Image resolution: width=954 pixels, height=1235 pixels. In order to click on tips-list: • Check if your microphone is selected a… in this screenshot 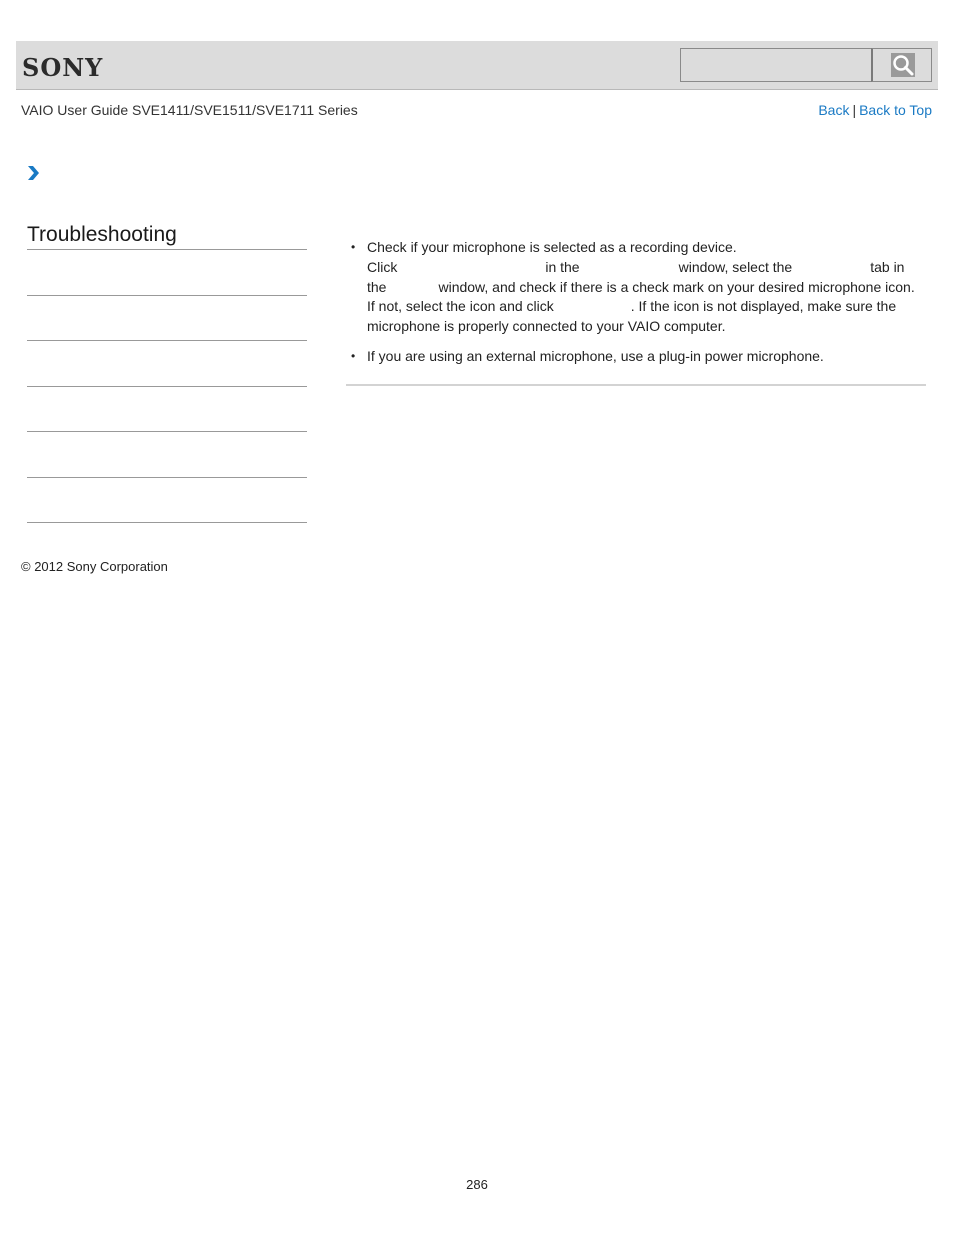, I will do `click(636, 302)`.